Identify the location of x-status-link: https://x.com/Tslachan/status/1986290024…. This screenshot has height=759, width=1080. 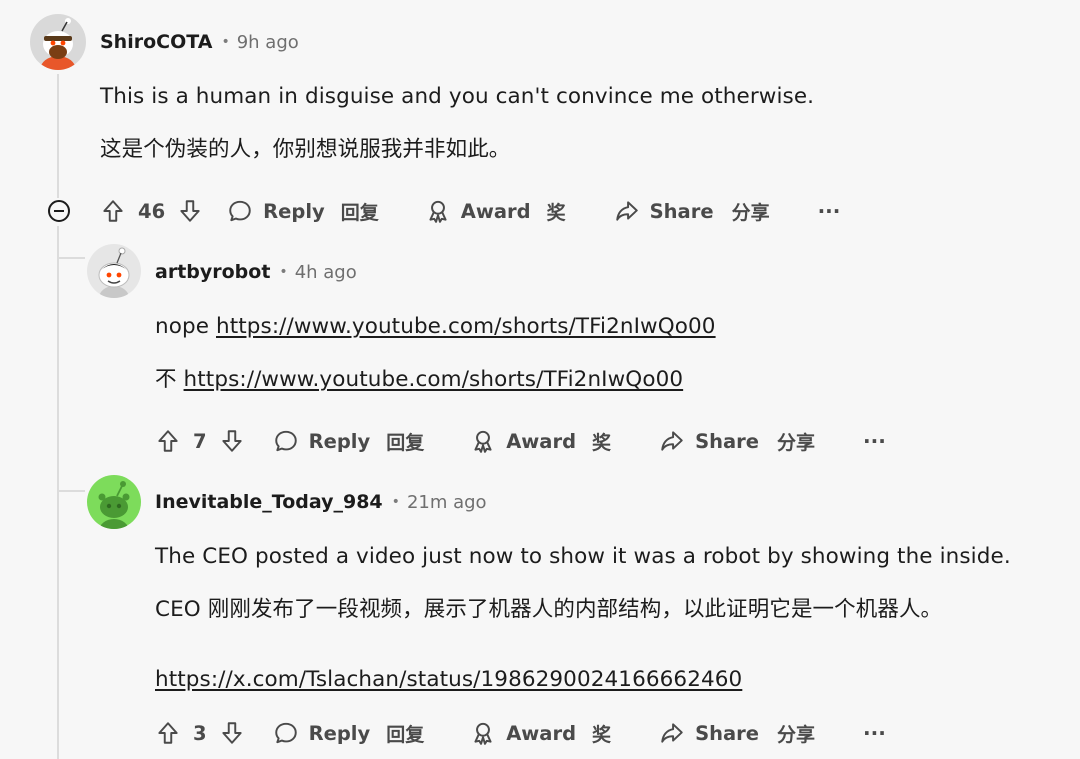
(448, 679).